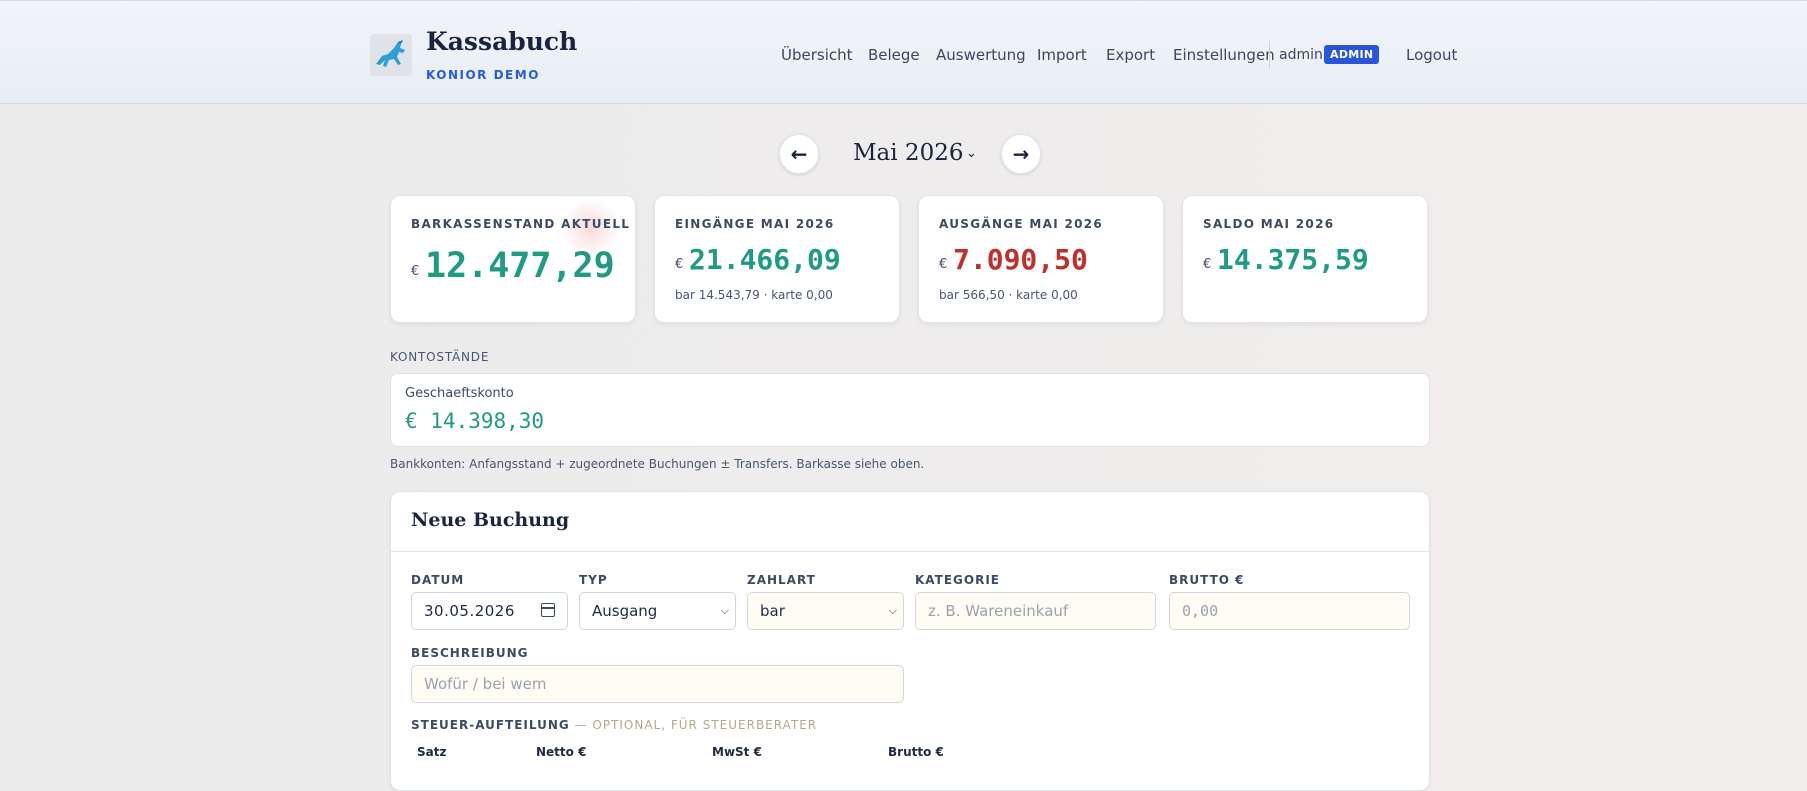 The height and width of the screenshot is (791, 1807). I want to click on nav-export: Export, so click(1130, 55).